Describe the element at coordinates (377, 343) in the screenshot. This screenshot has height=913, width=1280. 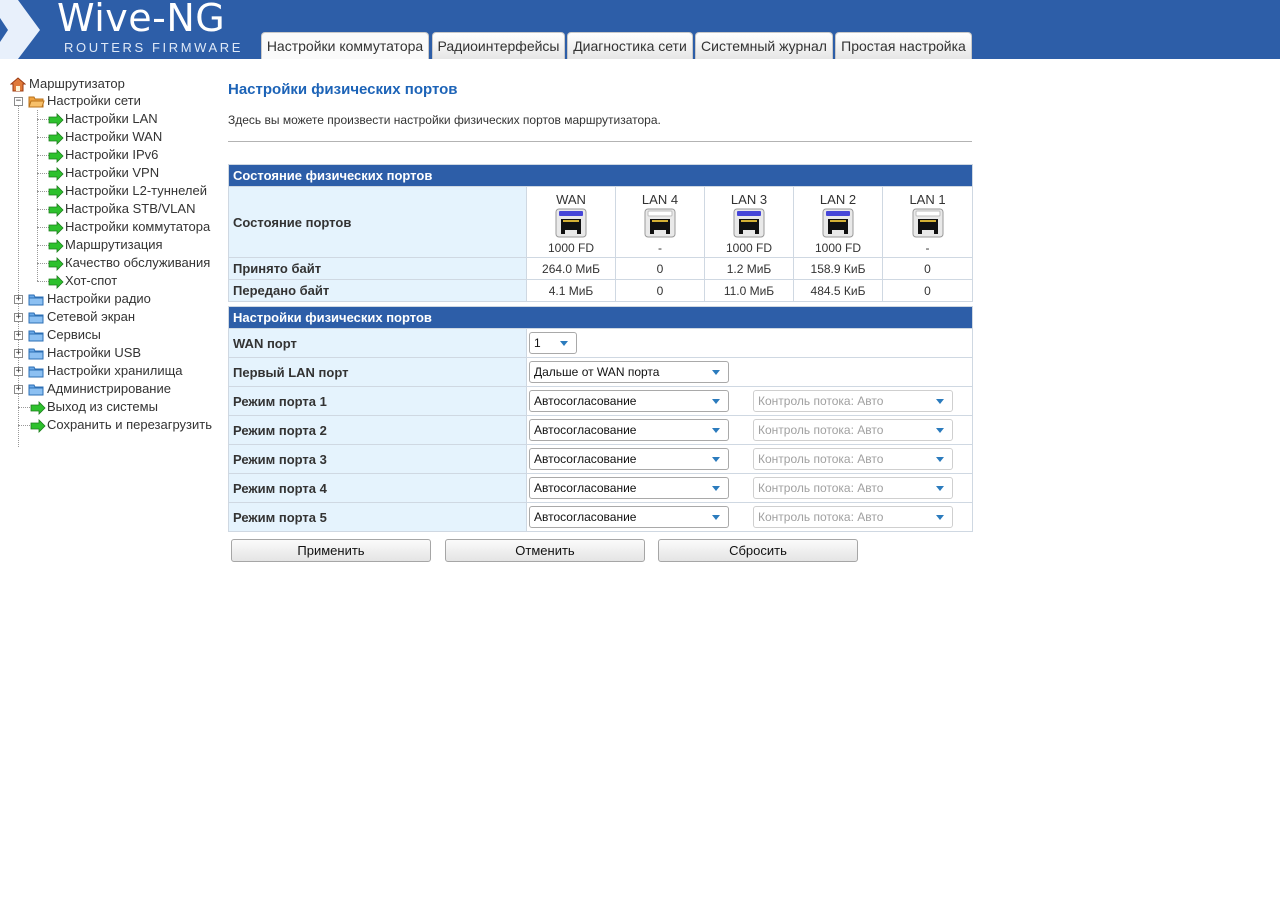
I see `row-label: WAN порт` at that location.